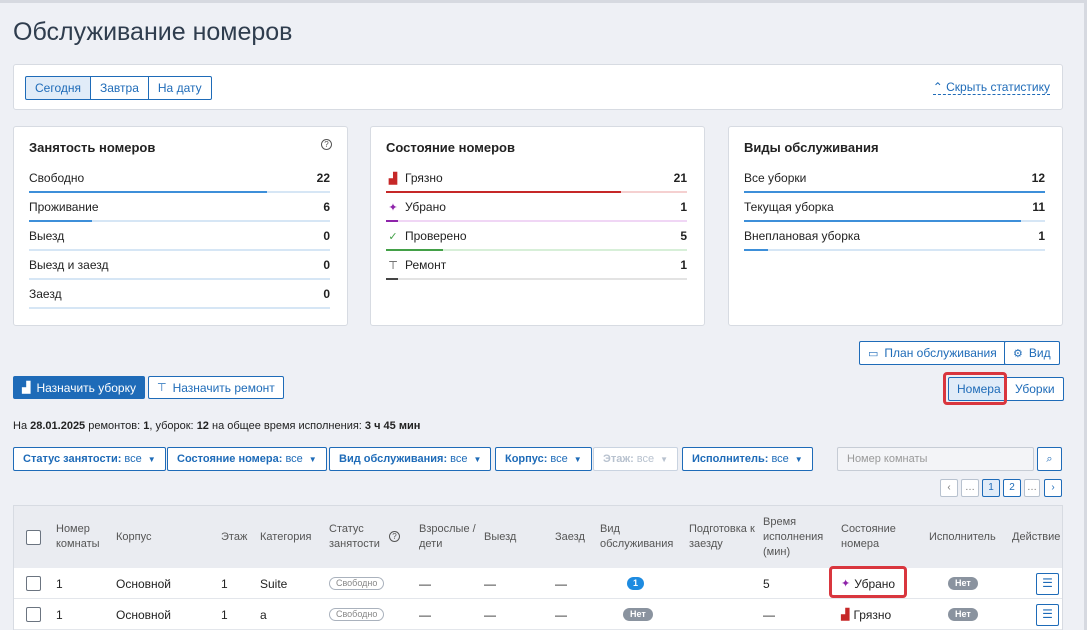  What do you see at coordinates (89, 459) in the screenshot?
I see `filter-occupancy-status: Статус занятости: все ▼` at bounding box center [89, 459].